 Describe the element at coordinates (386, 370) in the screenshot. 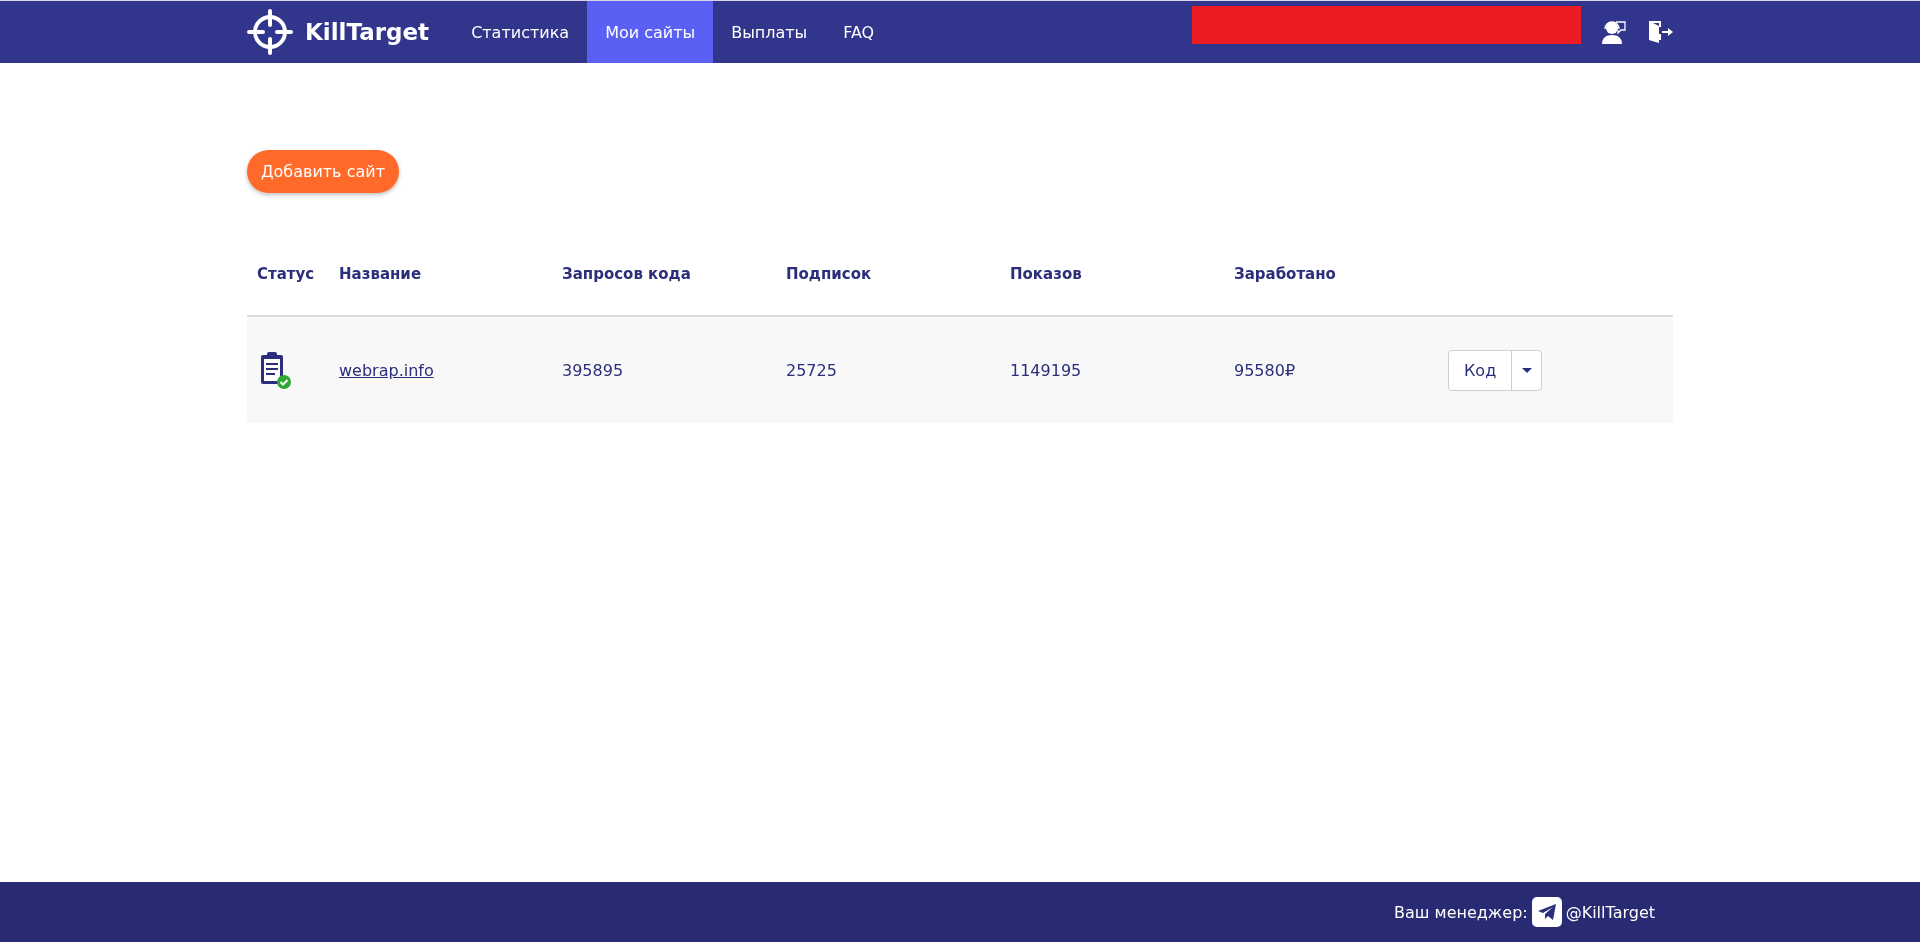

I see `site-link: webrap.info` at that location.